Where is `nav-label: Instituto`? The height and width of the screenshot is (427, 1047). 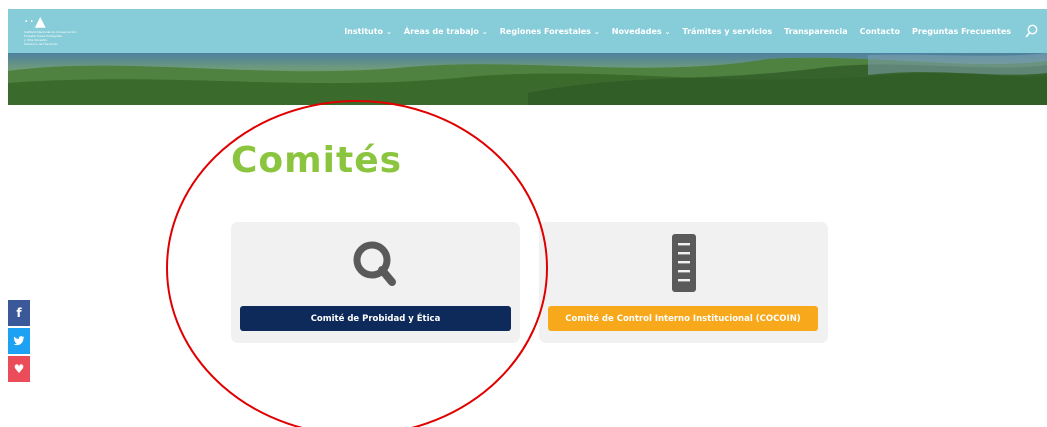
nav-label: Instituto is located at coordinates (364, 31).